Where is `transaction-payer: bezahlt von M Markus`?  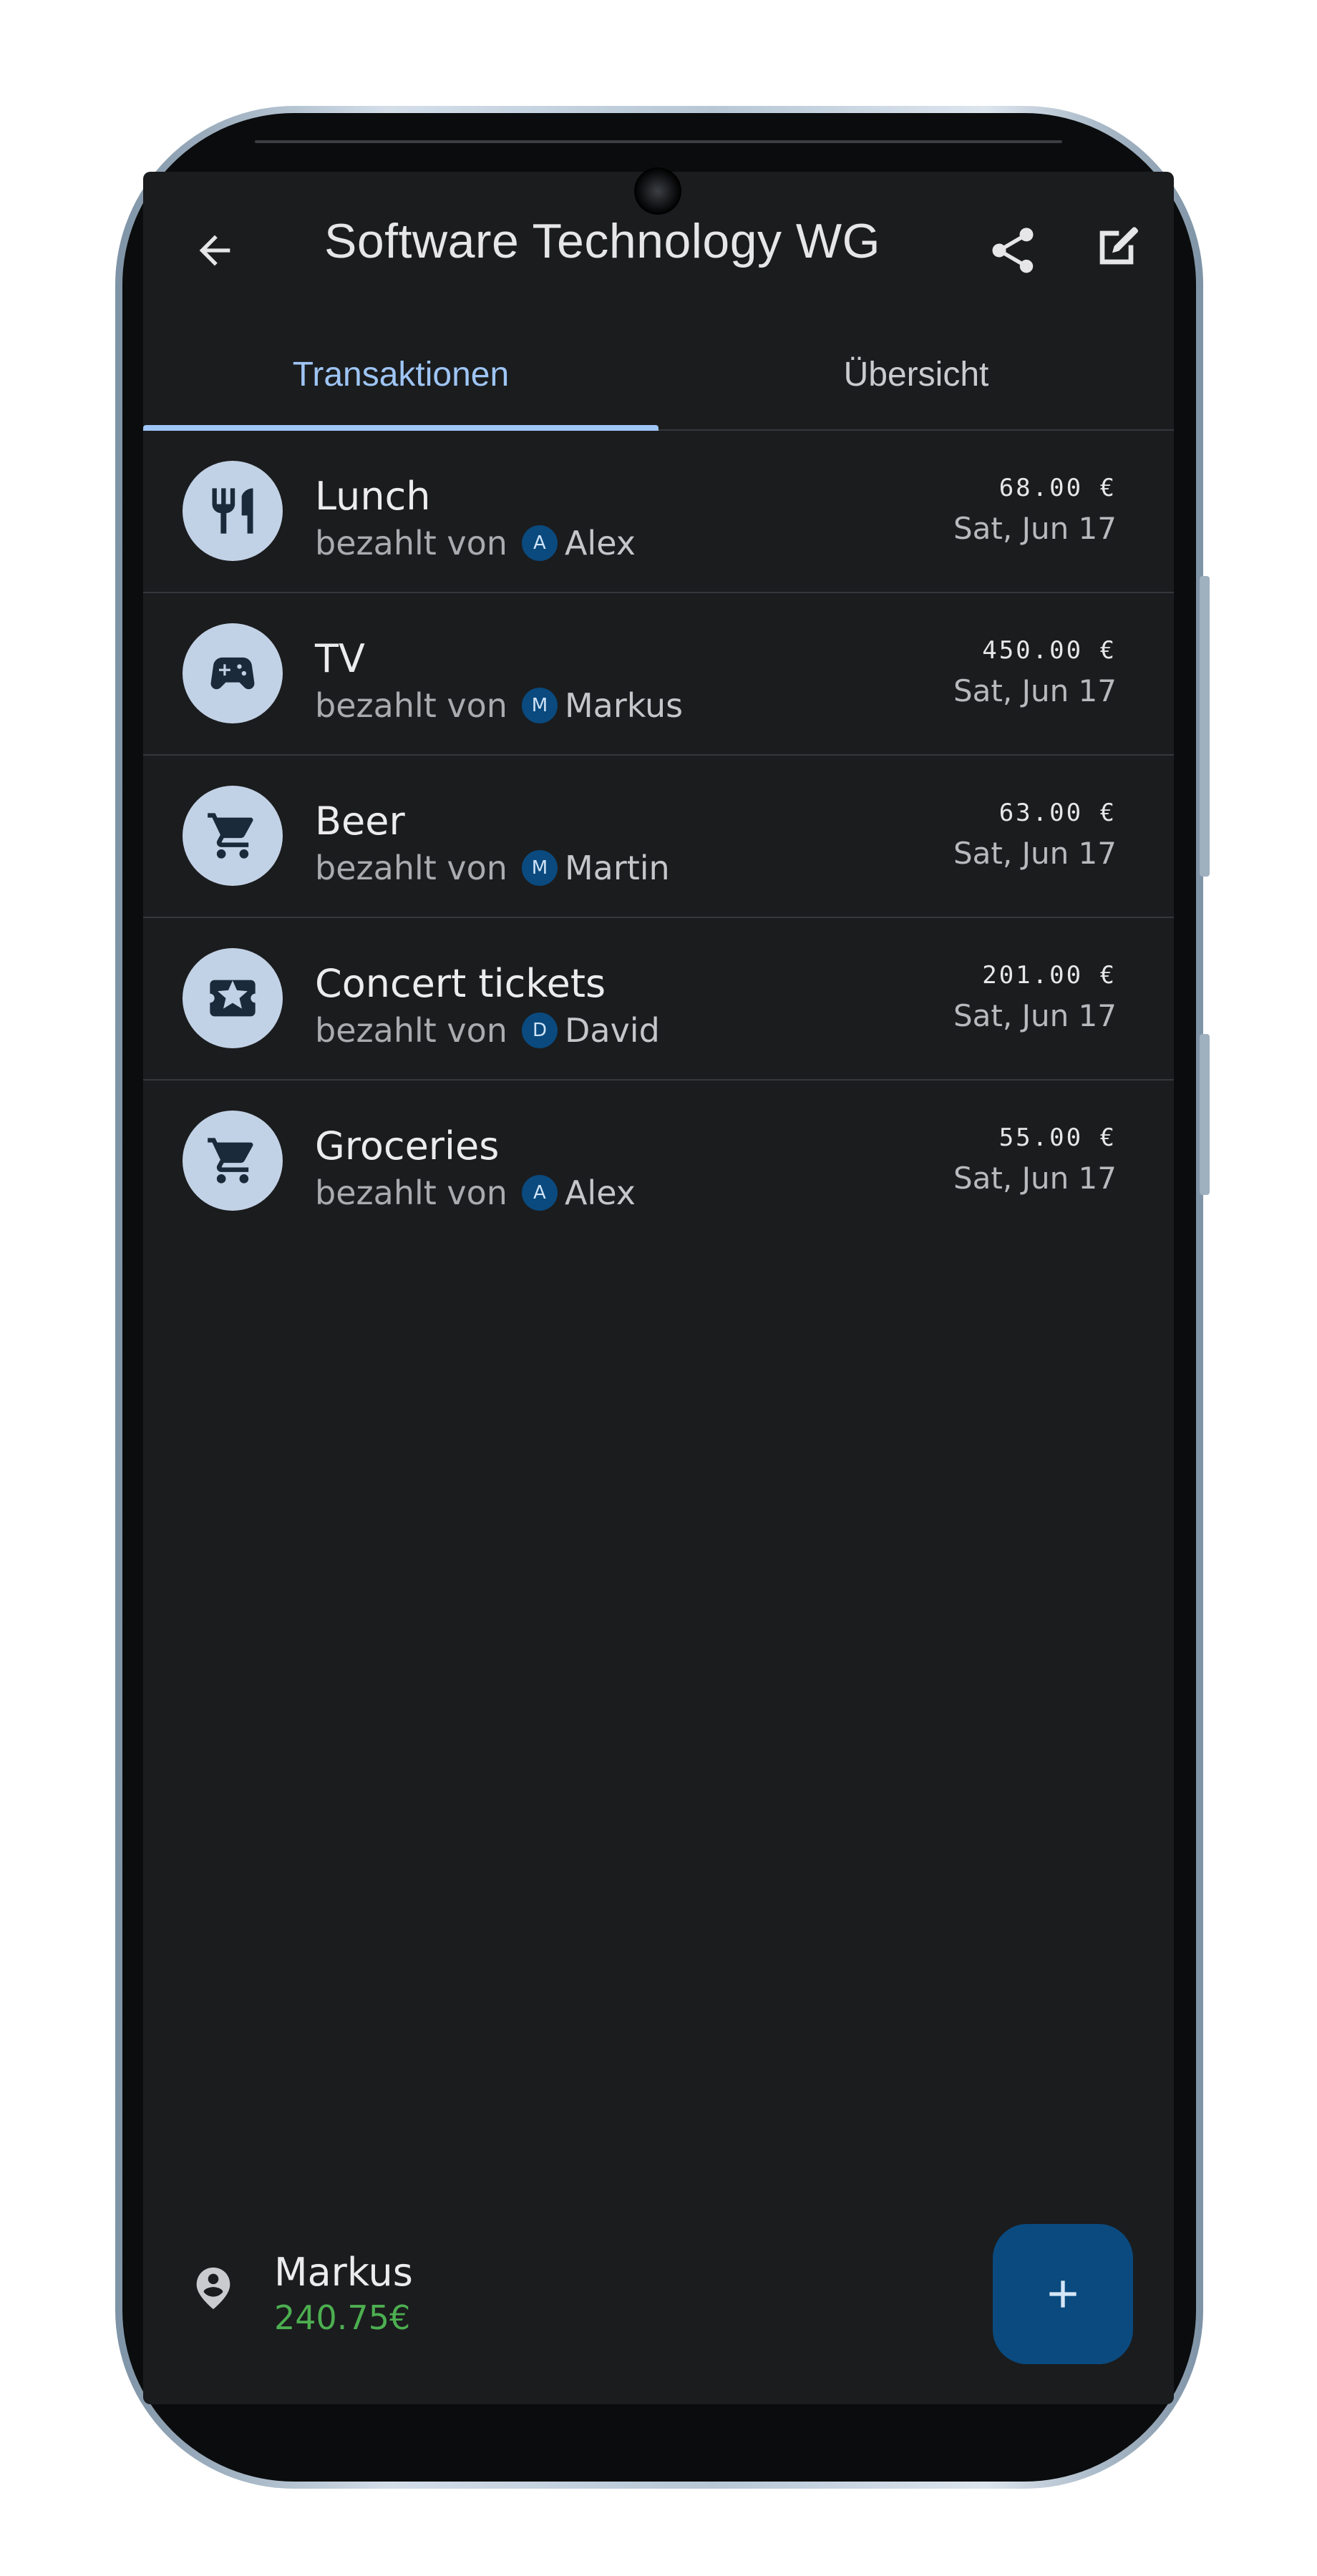
transaction-payer: bezahlt von M Markus is located at coordinates (499, 705).